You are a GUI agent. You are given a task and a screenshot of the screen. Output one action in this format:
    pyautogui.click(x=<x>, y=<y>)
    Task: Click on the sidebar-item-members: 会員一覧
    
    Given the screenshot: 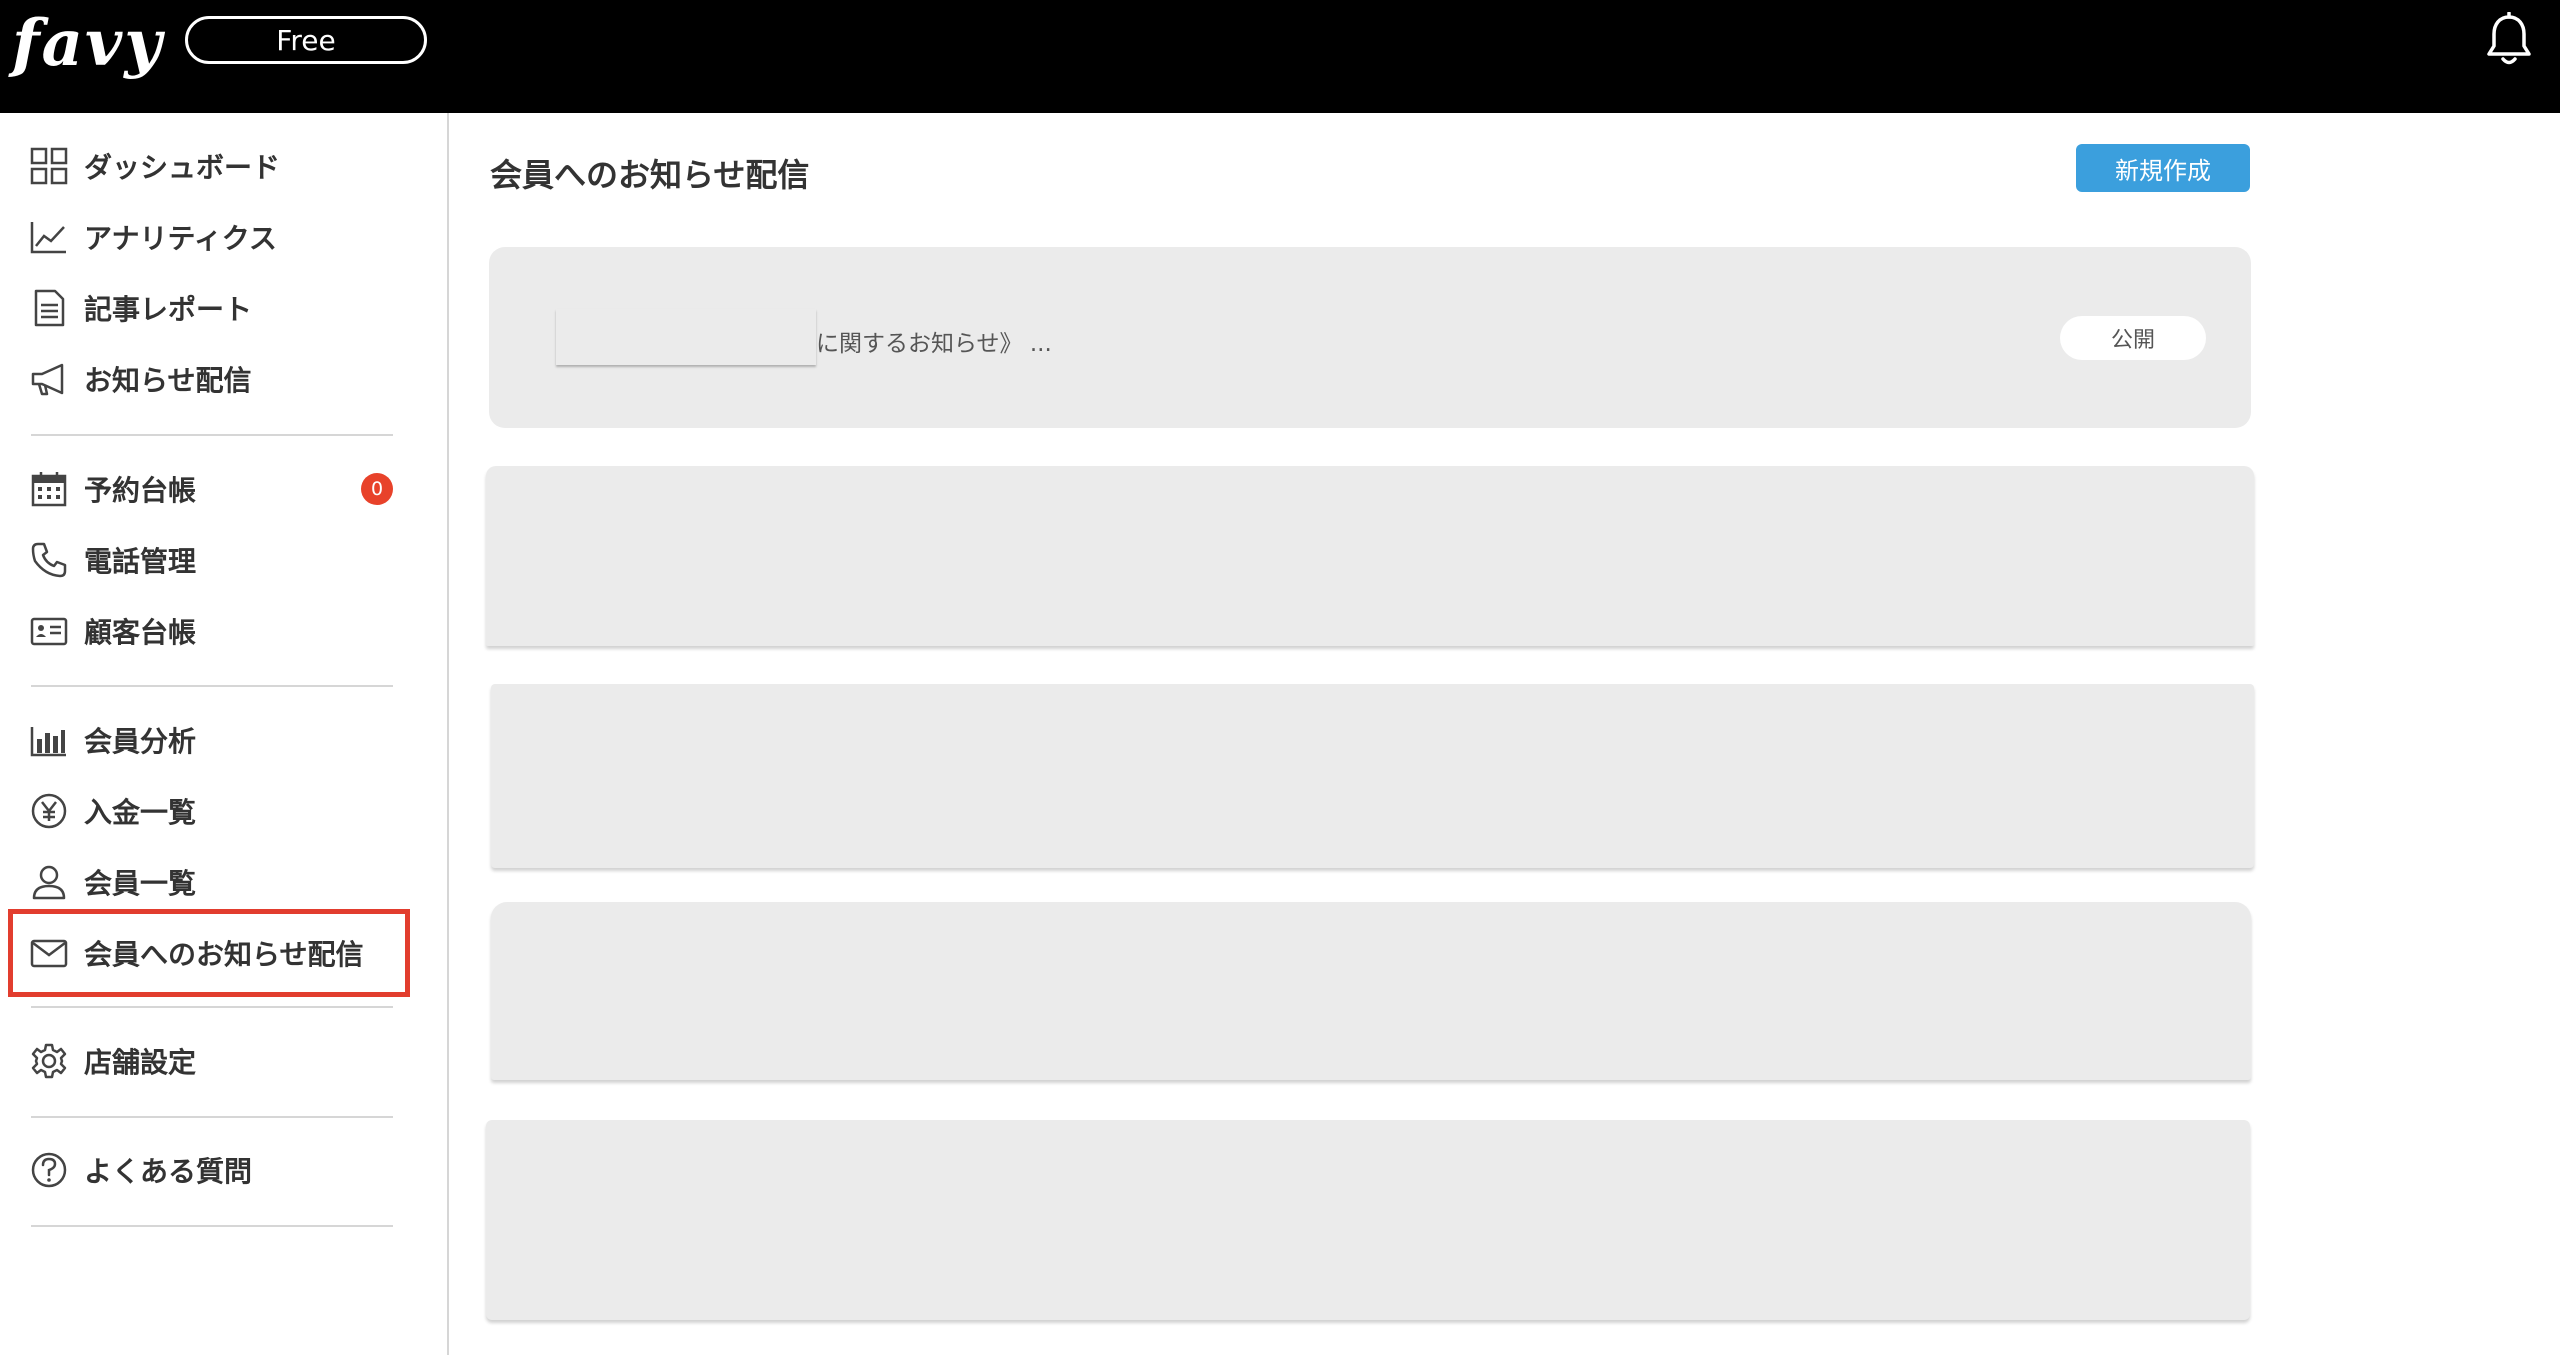 What is the action you would take?
    pyautogui.click(x=113, y=882)
    